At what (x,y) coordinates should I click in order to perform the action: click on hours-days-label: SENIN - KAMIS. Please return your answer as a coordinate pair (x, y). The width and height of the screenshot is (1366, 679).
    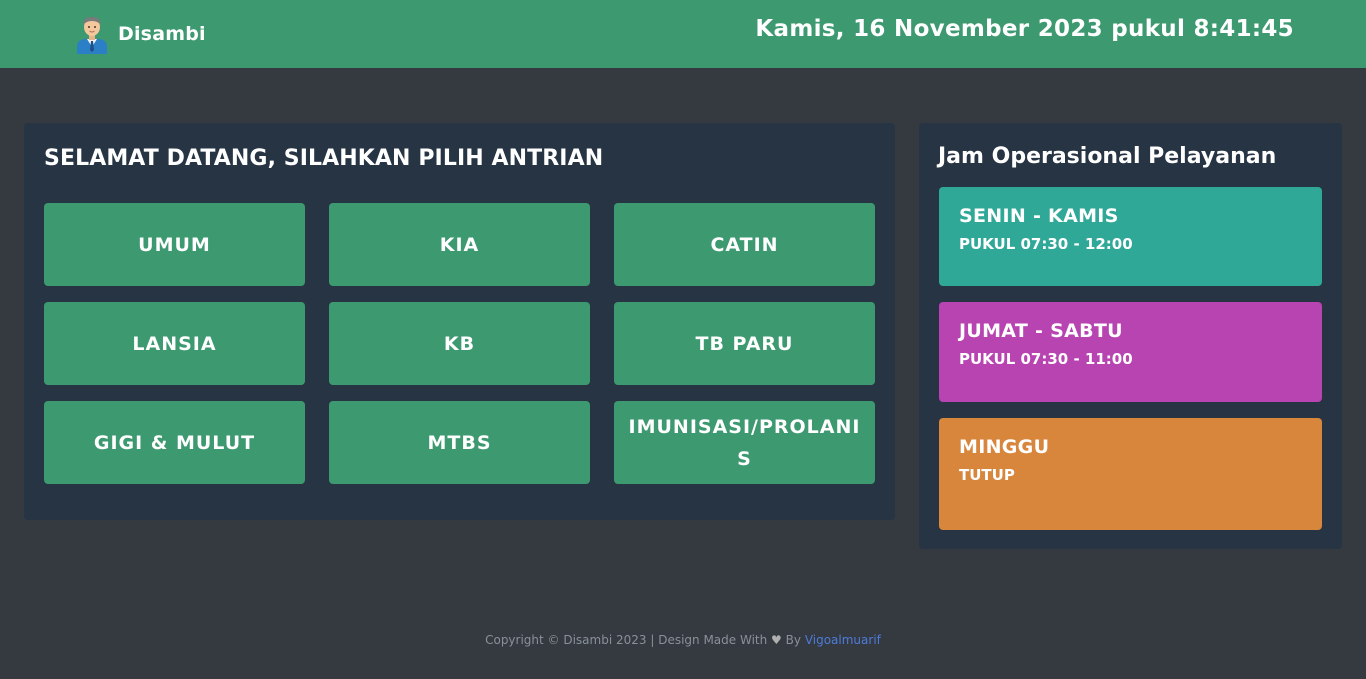
    Looking at the image, I should click on (1039, 216).